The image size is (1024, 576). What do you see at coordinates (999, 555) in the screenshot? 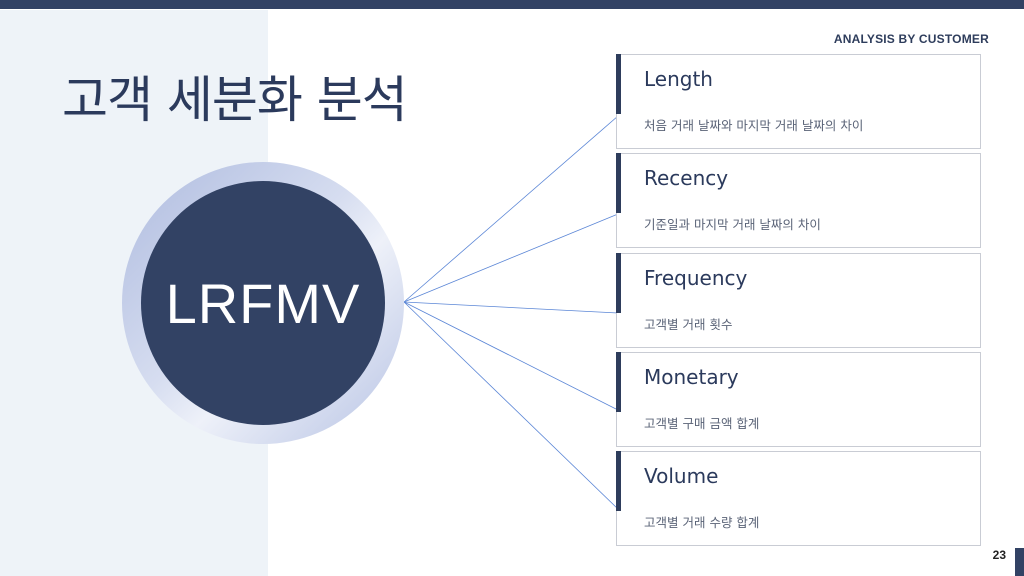
I see `page-number: 23` at bounding box center [999, 555].